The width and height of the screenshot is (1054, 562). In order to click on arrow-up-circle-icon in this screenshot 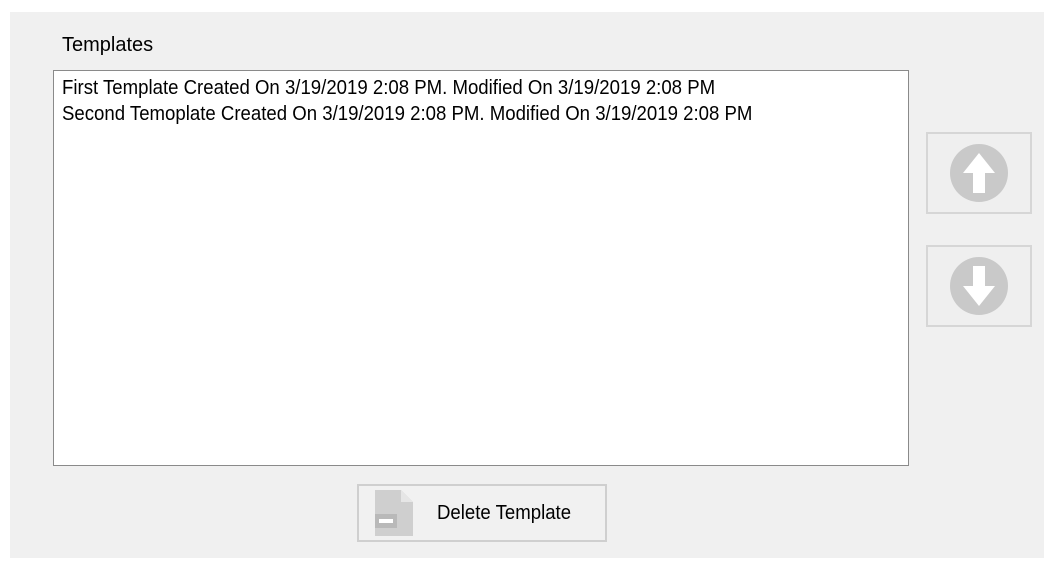, I will do `click(979, 173)`.